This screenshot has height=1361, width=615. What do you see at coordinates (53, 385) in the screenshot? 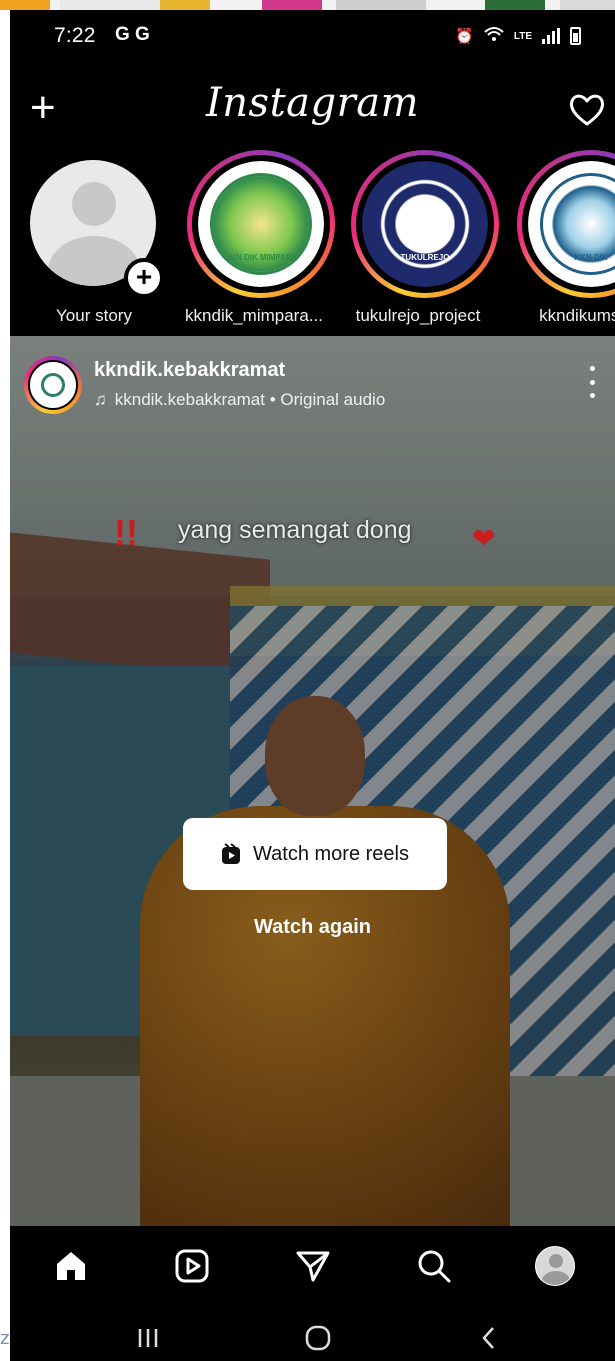
I see `post-avatar` at bounding box center [53, 385].